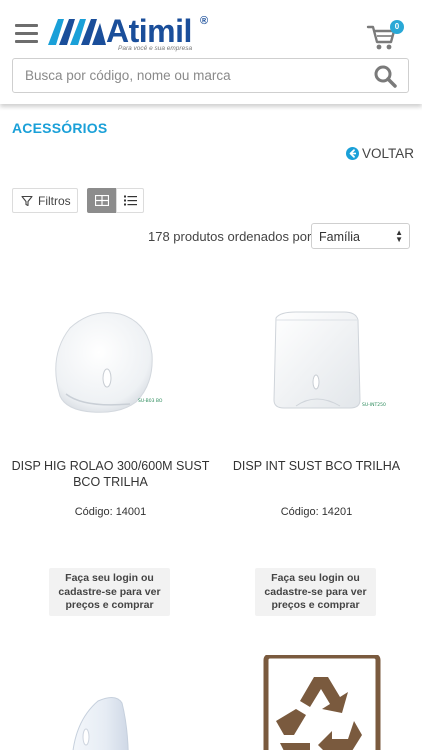  Describe the element at coordinates (110, 474) in the screenshot. I see `product-name: DISP HIG ROLAO 300/600M SUST BCO TRILHA` at that location.